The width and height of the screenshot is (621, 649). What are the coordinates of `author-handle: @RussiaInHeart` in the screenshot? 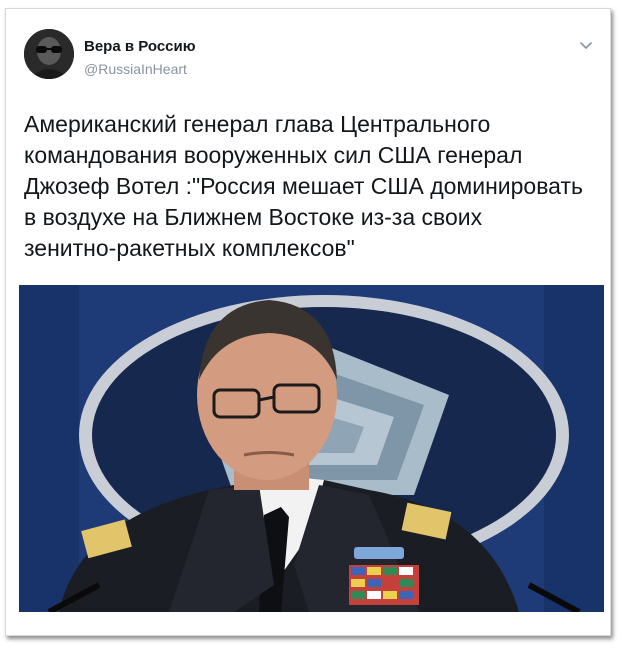 It's located at (135, 69).